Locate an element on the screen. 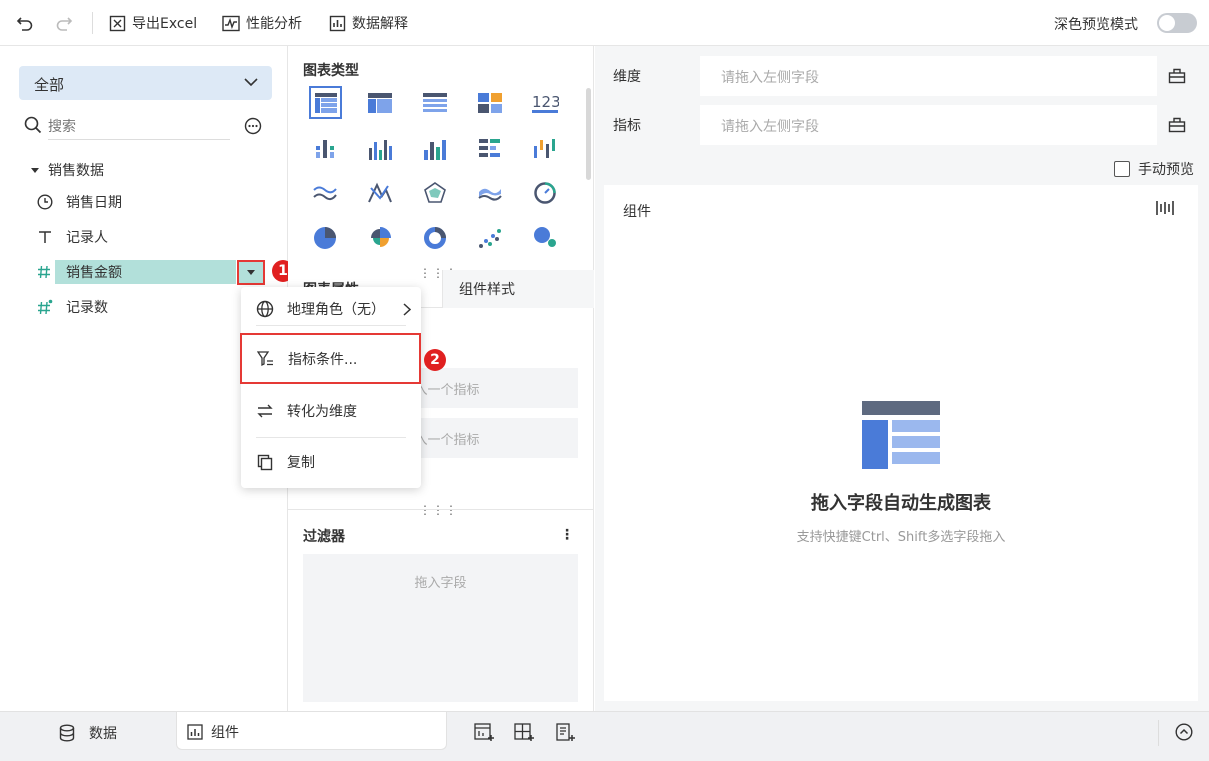 The image size is (1209, 761). bubble-chart-icon is located at coordinates (545, 238).